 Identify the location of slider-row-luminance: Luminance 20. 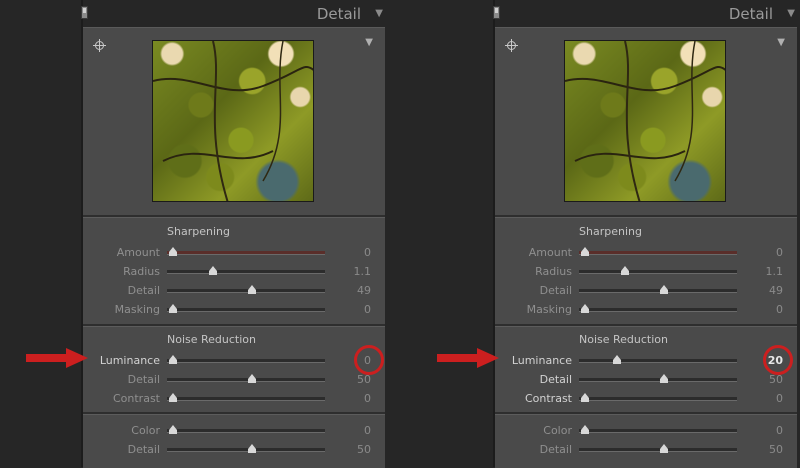
(646, 361).